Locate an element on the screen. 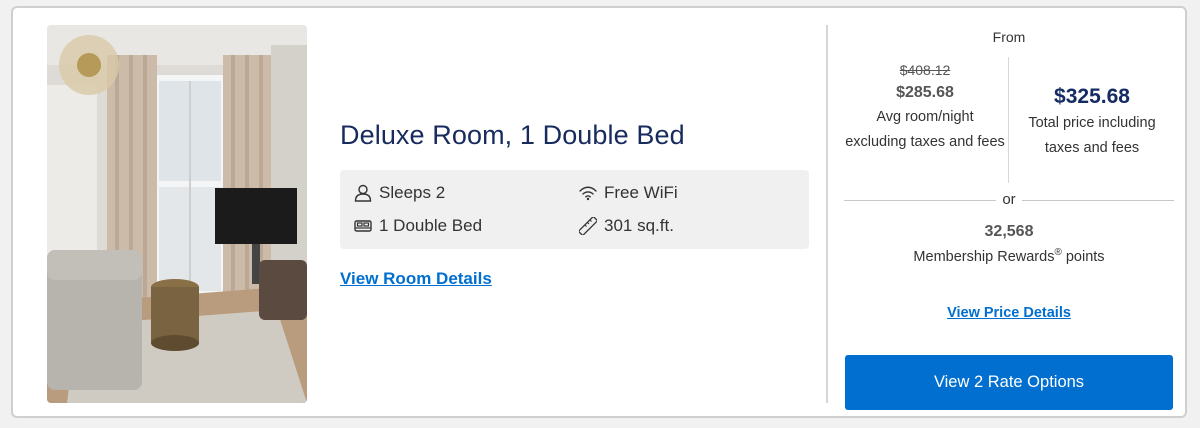  room-title: Deluxe Room, 1 Double Bed is located at coordinates (512, 135).